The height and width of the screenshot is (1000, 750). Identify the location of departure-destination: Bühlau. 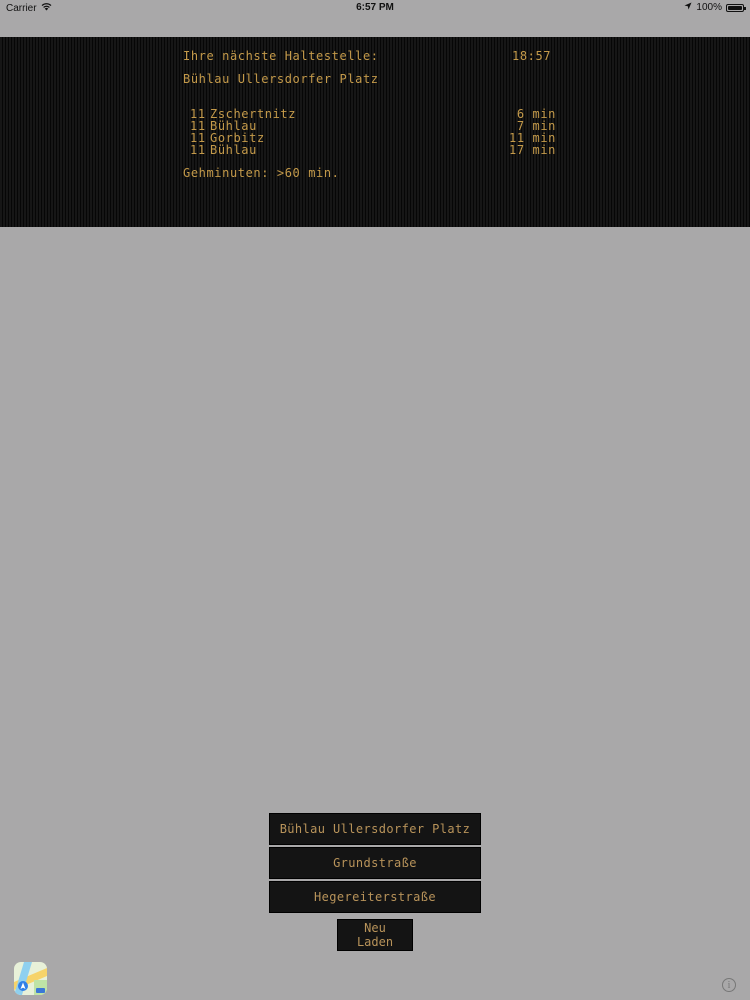
(233, 150).